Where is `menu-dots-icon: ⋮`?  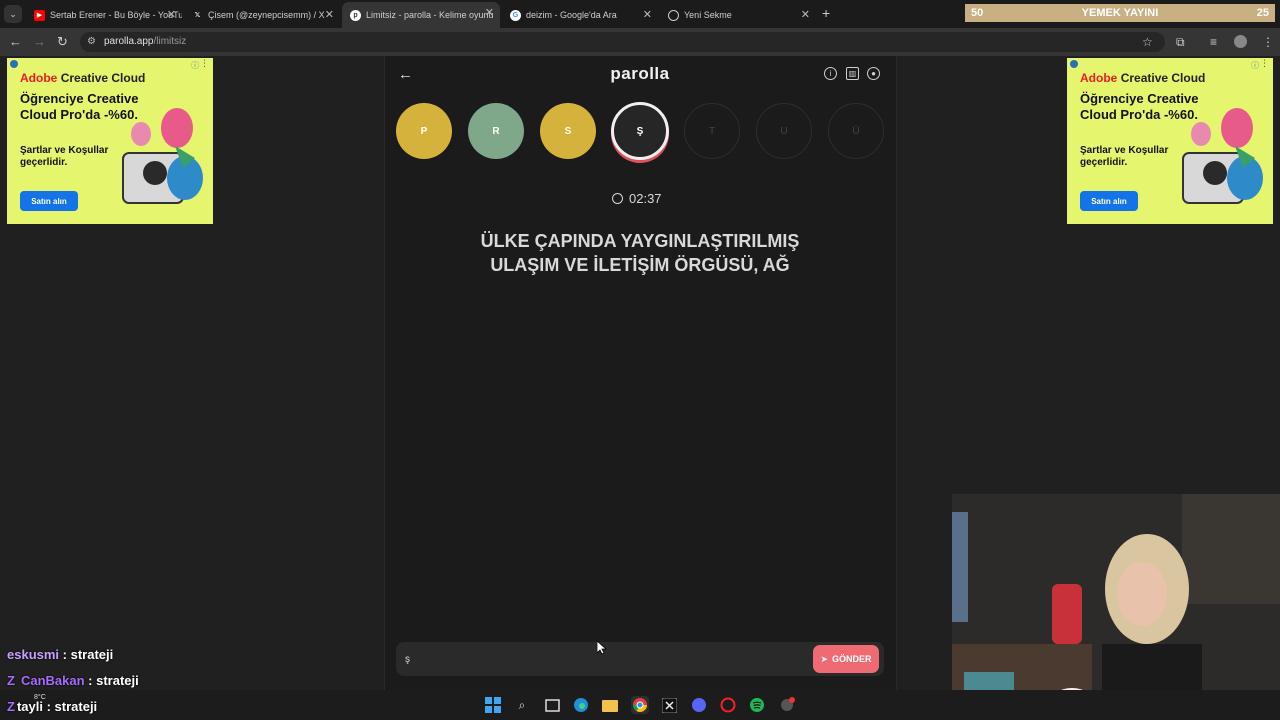
menu-dots-icon: ⋮ is located at coordinates (1268, 42).